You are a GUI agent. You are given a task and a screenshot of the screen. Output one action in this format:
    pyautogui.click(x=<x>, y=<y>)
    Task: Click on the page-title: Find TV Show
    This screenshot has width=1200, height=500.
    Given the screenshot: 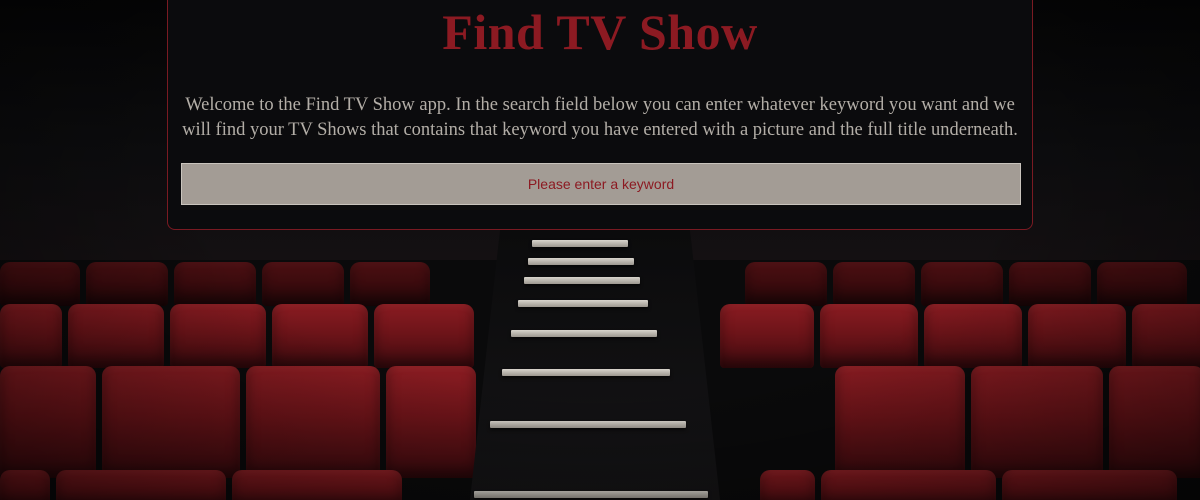 What is the action you would take?
    pyautogui.click(x=600, y=32)
    